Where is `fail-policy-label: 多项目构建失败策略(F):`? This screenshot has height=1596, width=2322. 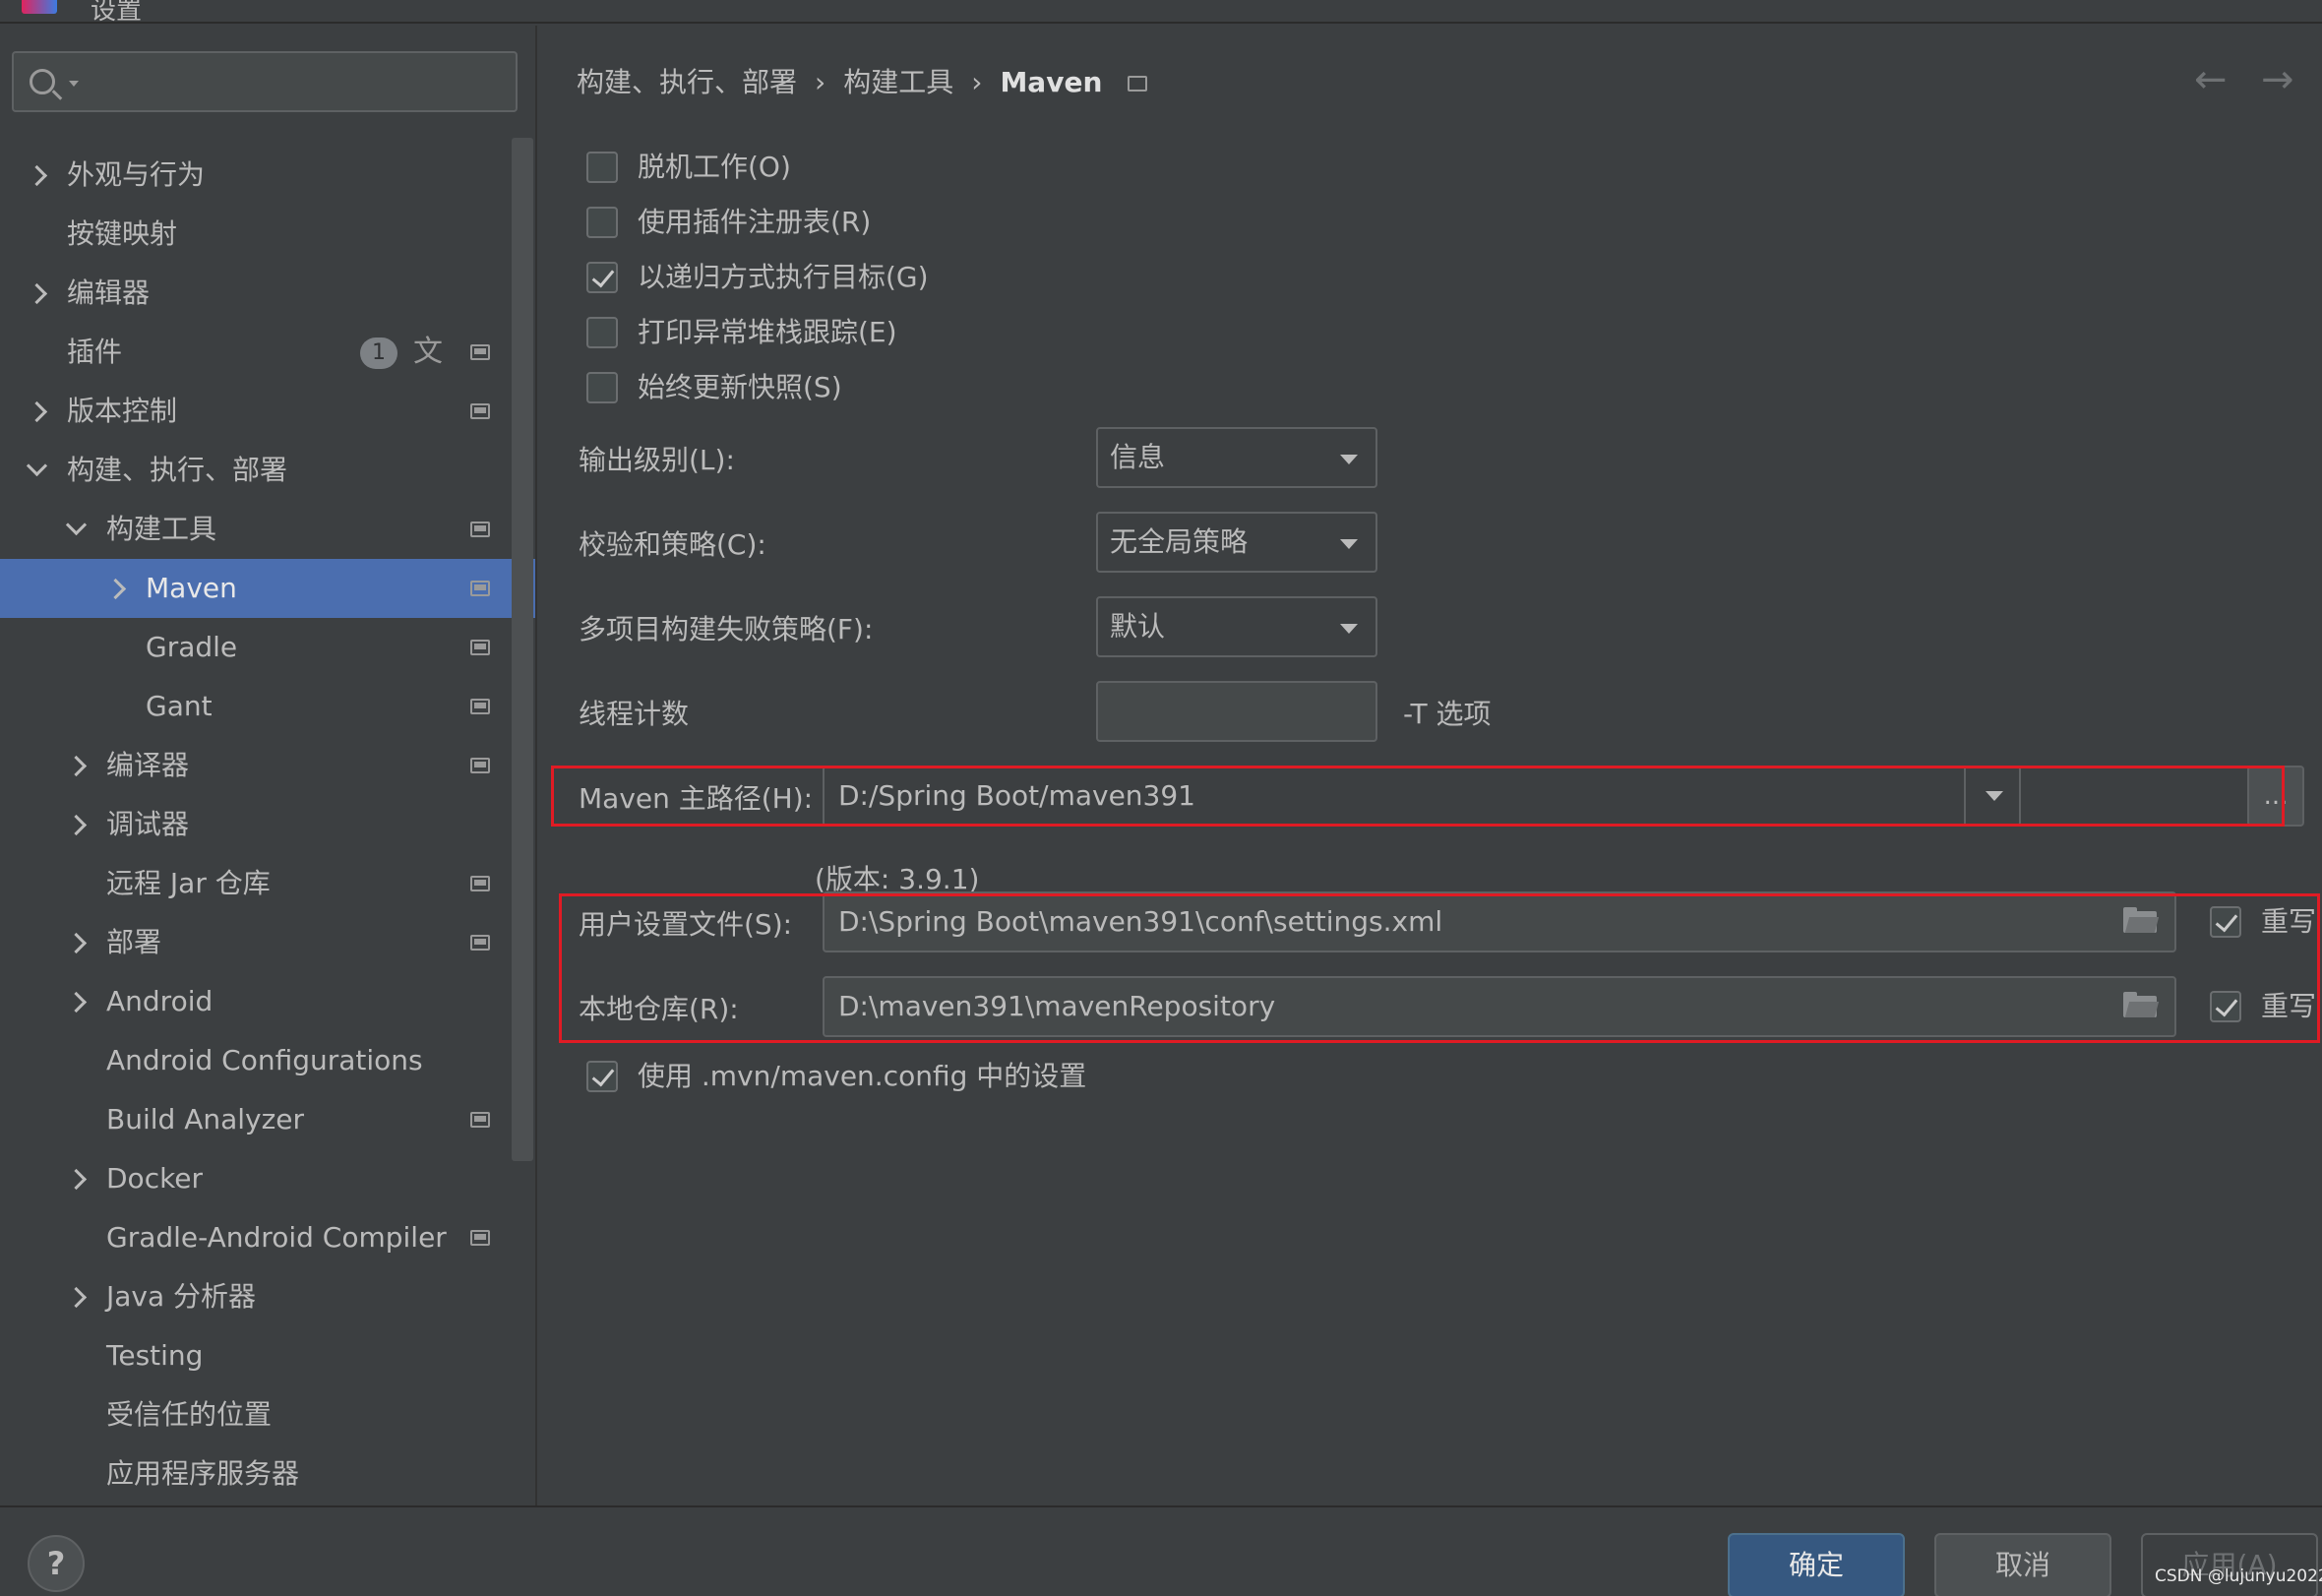
fail-policy-label: 多项目构建失败策略(F): is located at coordinates (726, 629).